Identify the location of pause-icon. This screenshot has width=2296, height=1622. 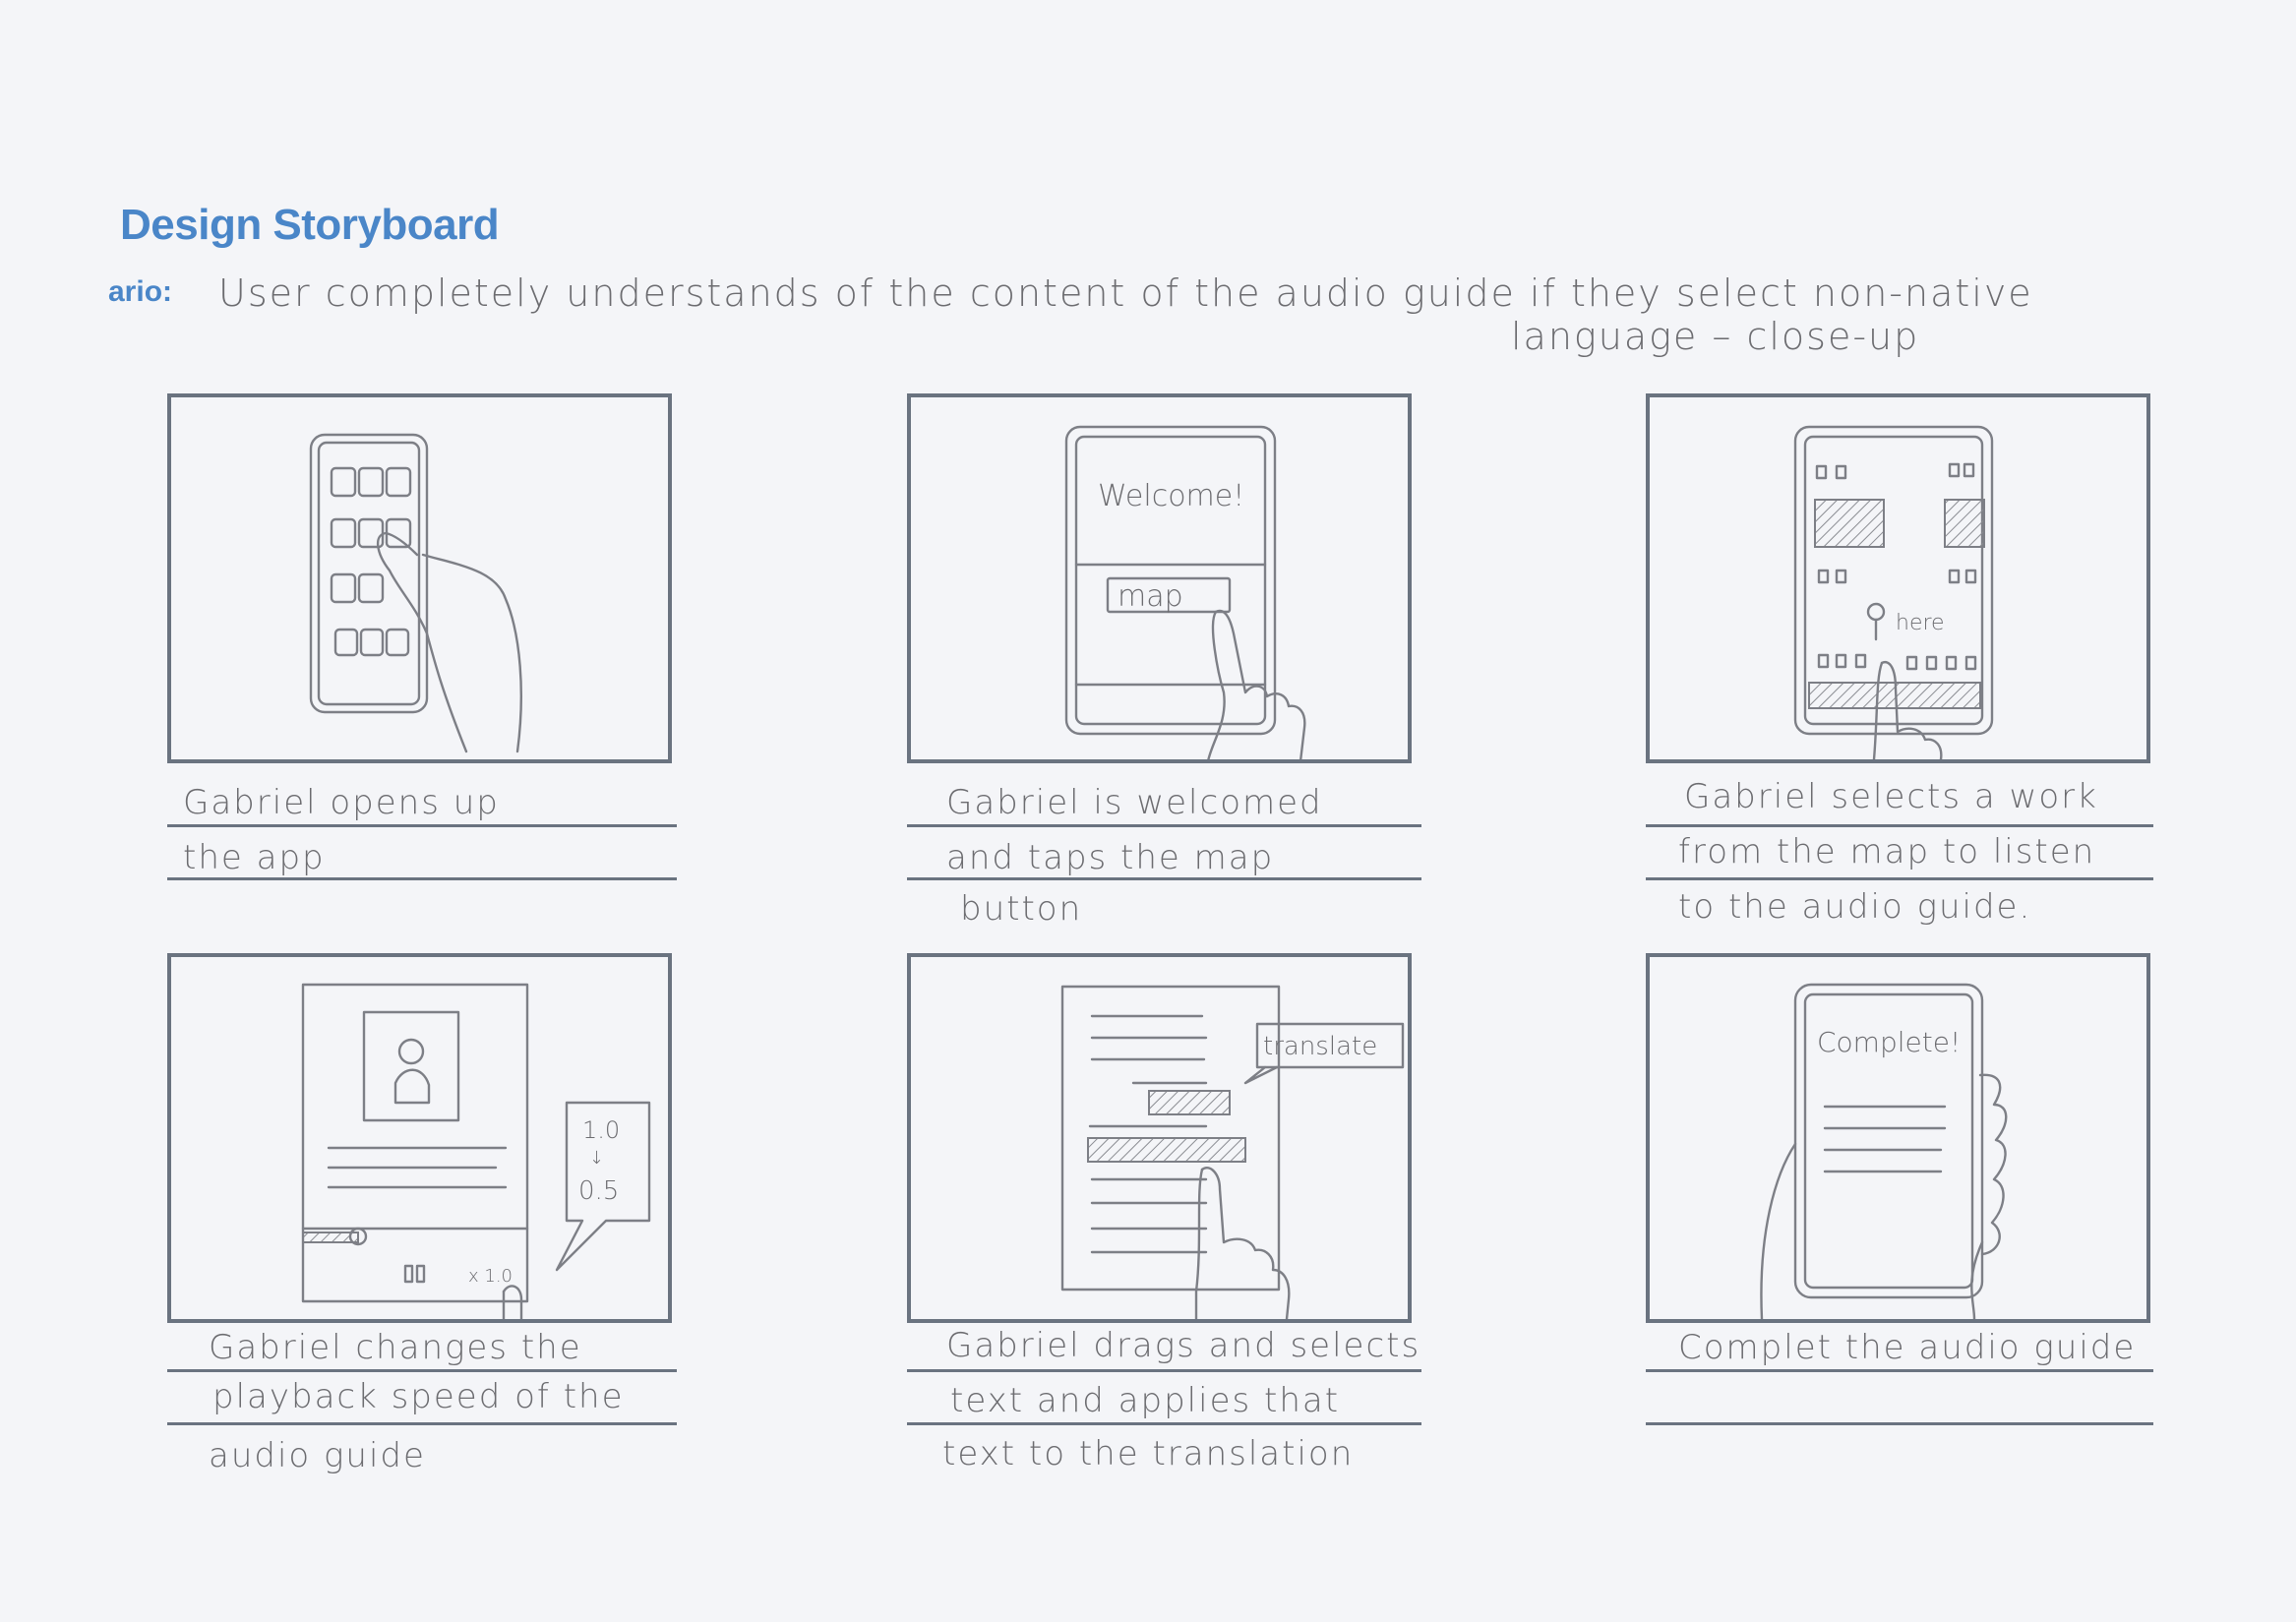
(408, 1274).